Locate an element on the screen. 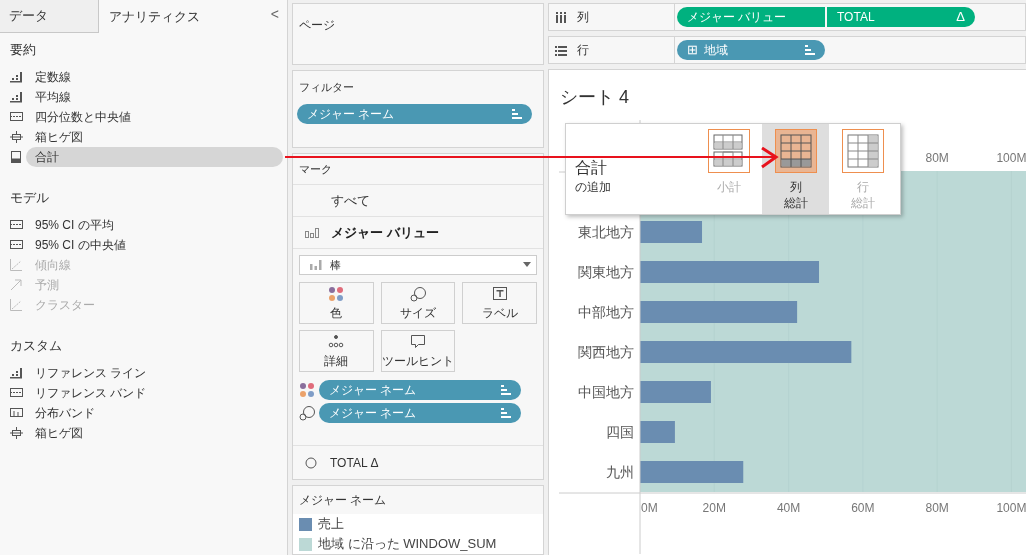 The width and height of the screenshot is (1026, 555). popup-title: 合計 is located at coordinates (591, 168).